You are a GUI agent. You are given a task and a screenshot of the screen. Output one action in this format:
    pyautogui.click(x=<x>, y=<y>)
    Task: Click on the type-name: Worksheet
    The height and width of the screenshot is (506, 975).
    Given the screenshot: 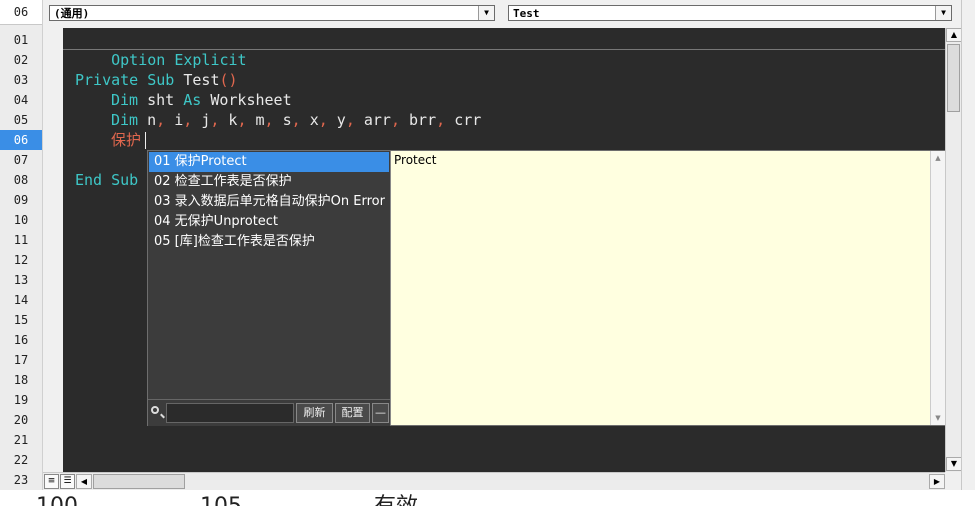 What is the action you would take?
    pyautogui.click(x=251, y=100)
    